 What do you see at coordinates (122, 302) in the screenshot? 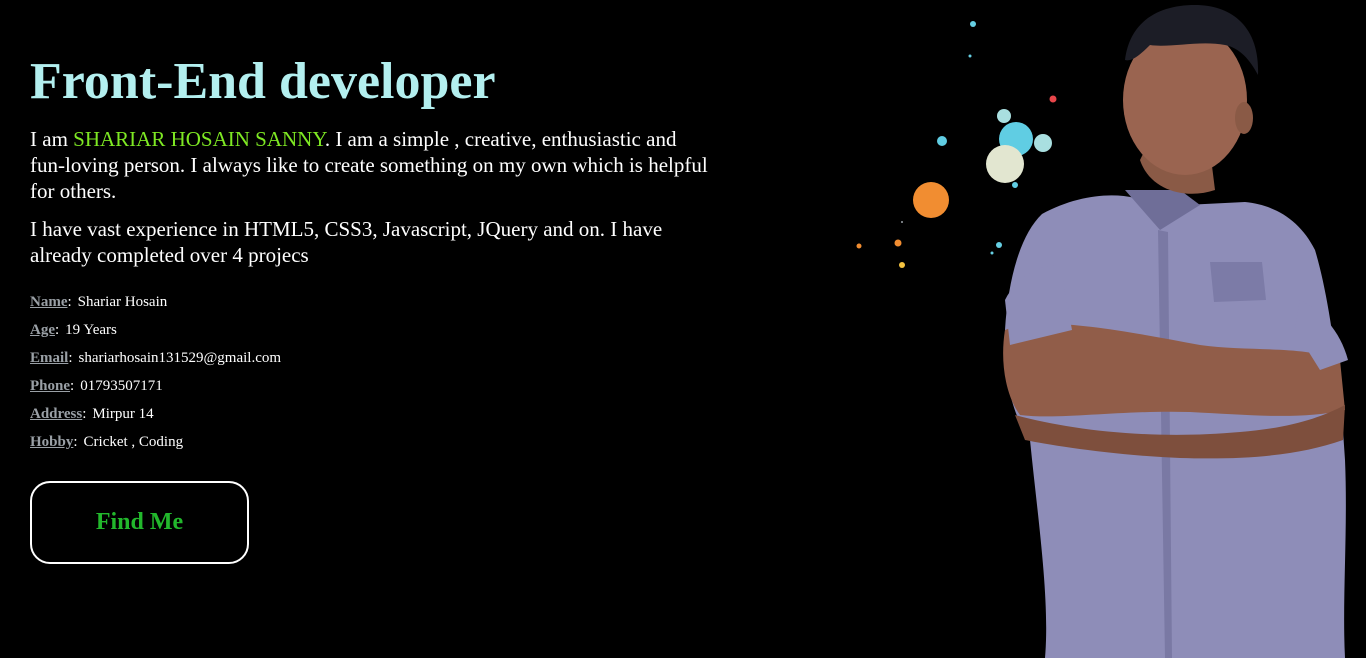
I see `info-value: Shariar Hosain` at bounding box center [122, 302].